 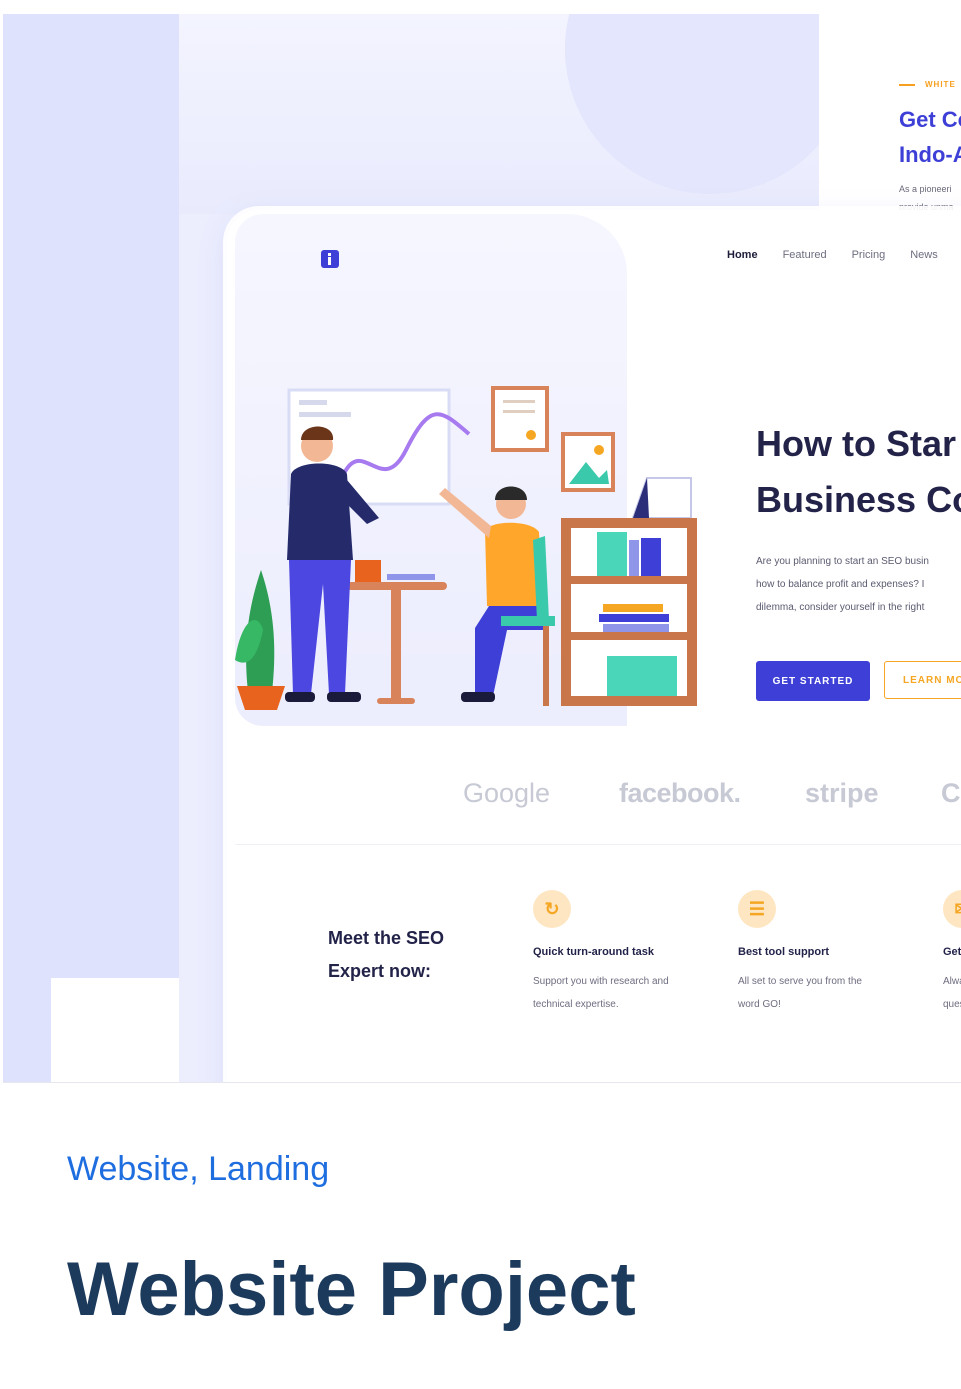 I want to click on nav-item-pricing: Pricing, so click(x=869, y=255).